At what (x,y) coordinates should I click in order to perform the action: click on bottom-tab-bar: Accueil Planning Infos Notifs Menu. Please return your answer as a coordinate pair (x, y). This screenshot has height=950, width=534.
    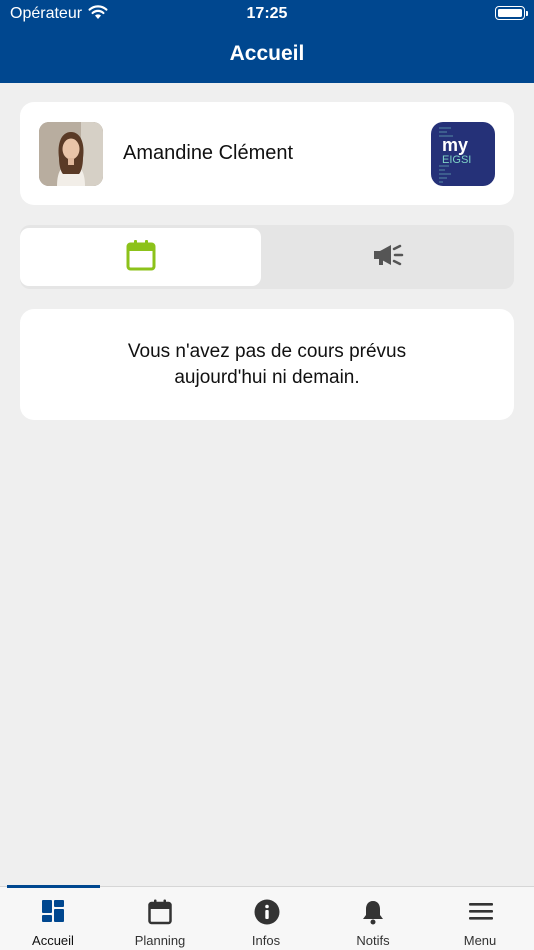
    Looking at the image, I should click on (267, 917).